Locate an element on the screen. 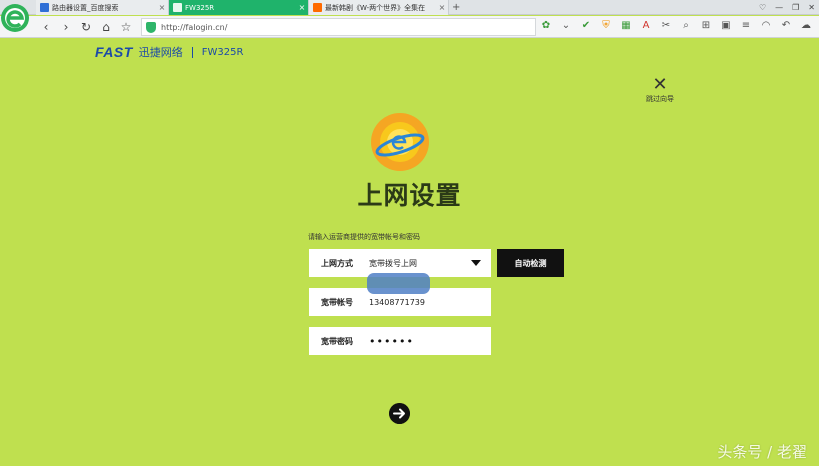  account-label: 宽带帐号 is located at coordinates (337, 302).